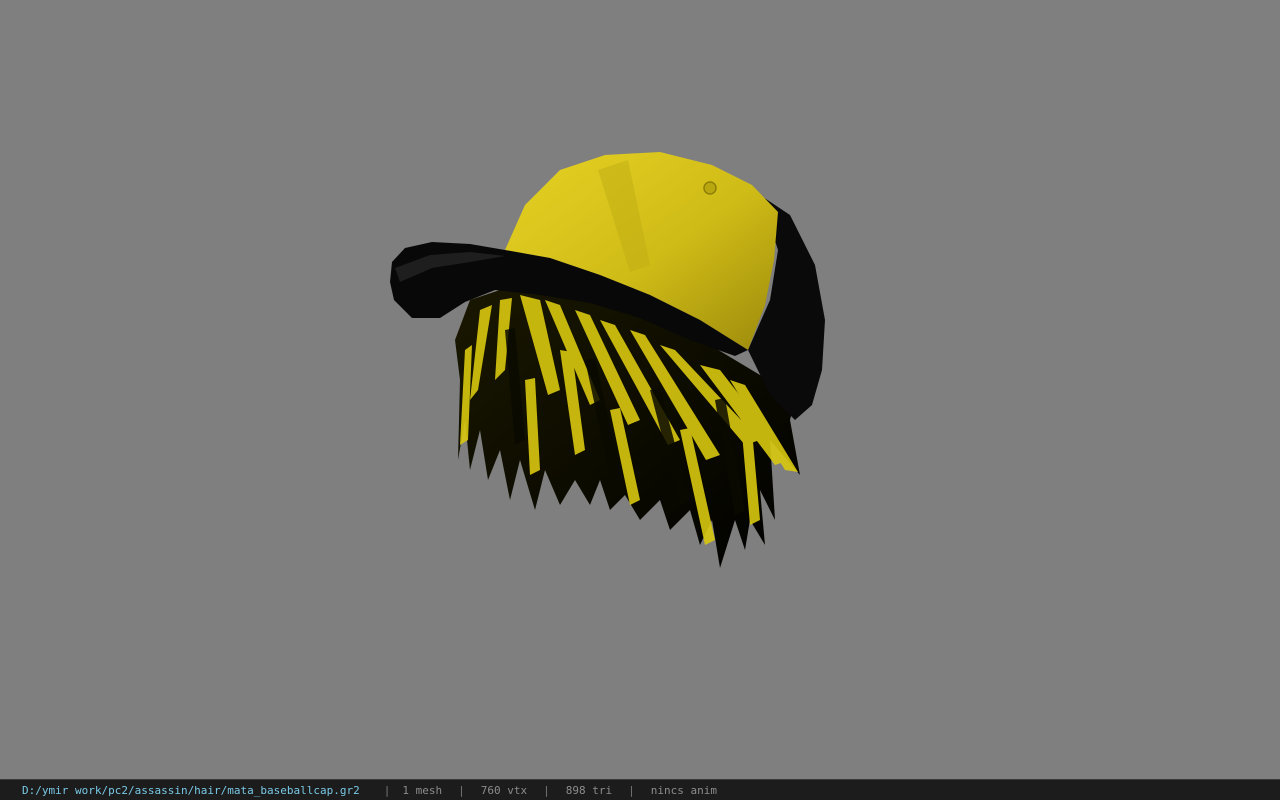 This screenshot has width=1280, height=800. I want to click on triangle-count: 898 tri, so click(589, 790).